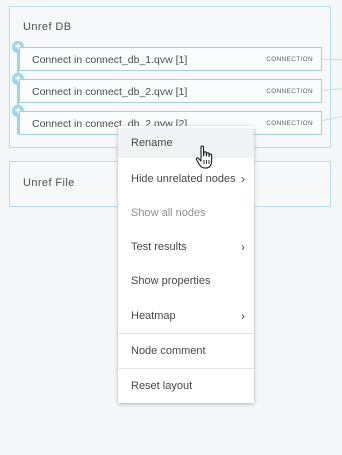 This screenshot has width=342, height=455. Describe the element at coordinates (168, 351) in the screenshot. I see `menu-item-label: Node comment` at that location.